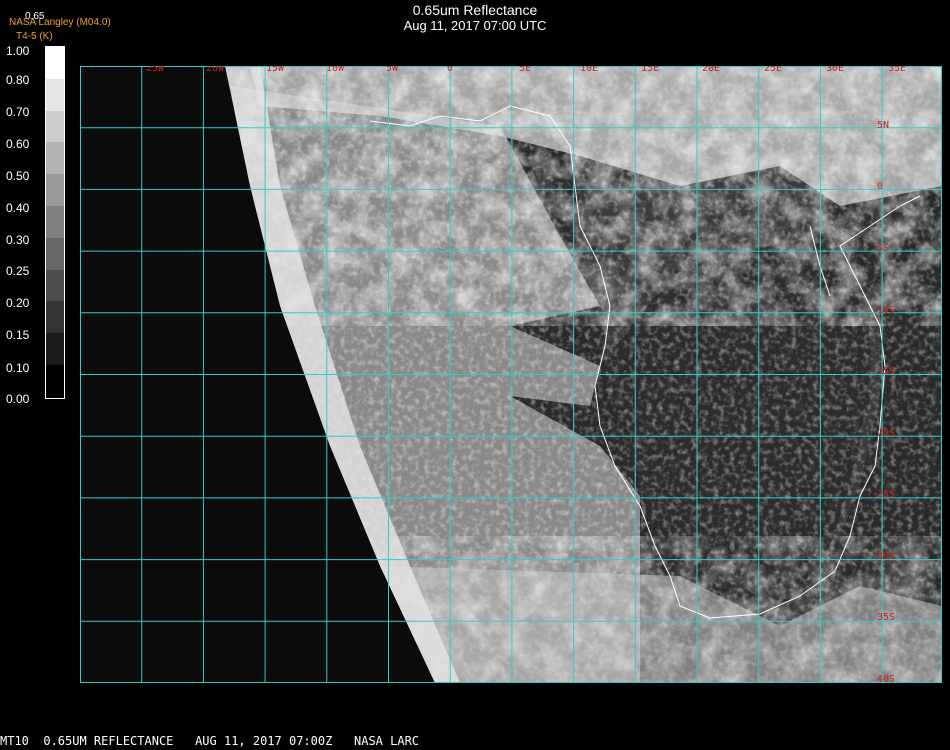 The width and height of the screenshot is (950, 750). I want to click on latitude-label: 5N, so click(883, 125).